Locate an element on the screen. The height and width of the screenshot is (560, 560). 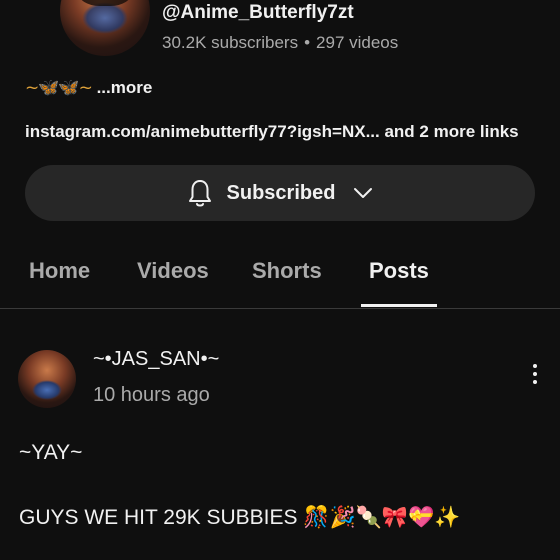
subscriber-count: 30.2K subscribers is located at coordinates (230, 42).